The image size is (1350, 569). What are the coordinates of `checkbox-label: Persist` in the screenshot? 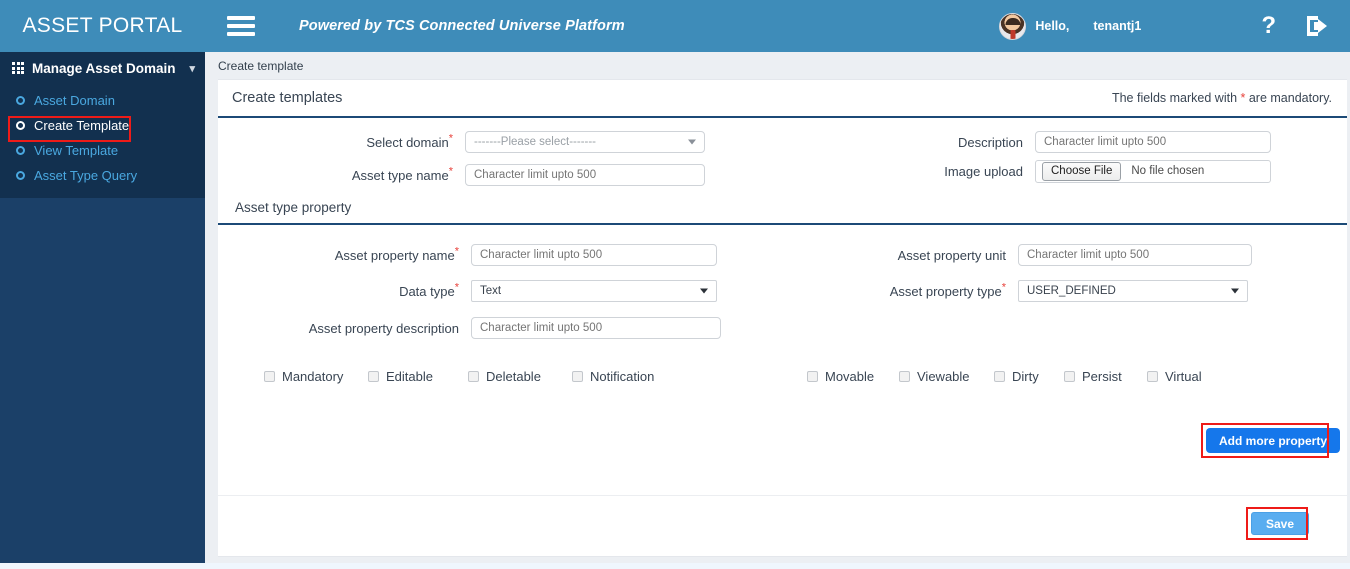 It's located at (1102, 376).